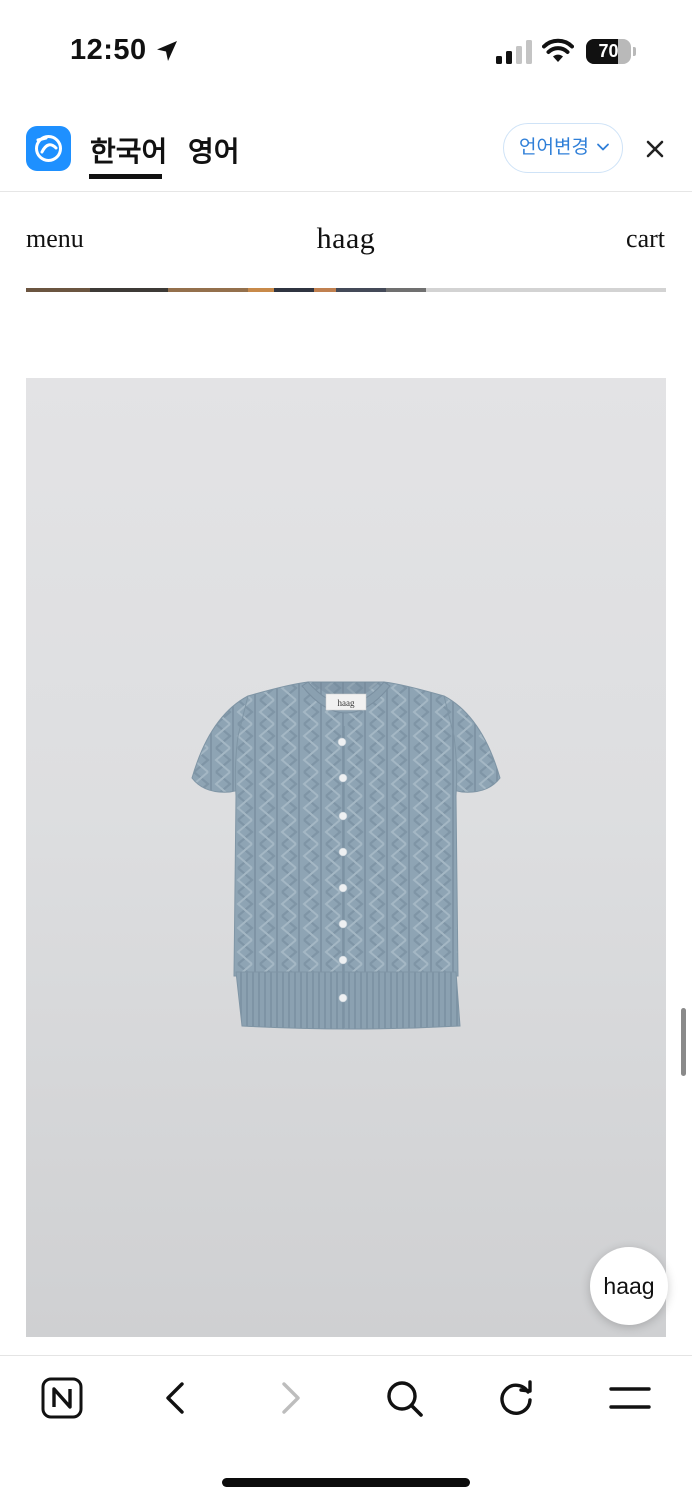  What do you see at coordinates (346, 290) in the screenshot?
I see `thumbnail-strip` at bounding box center [346, 290].